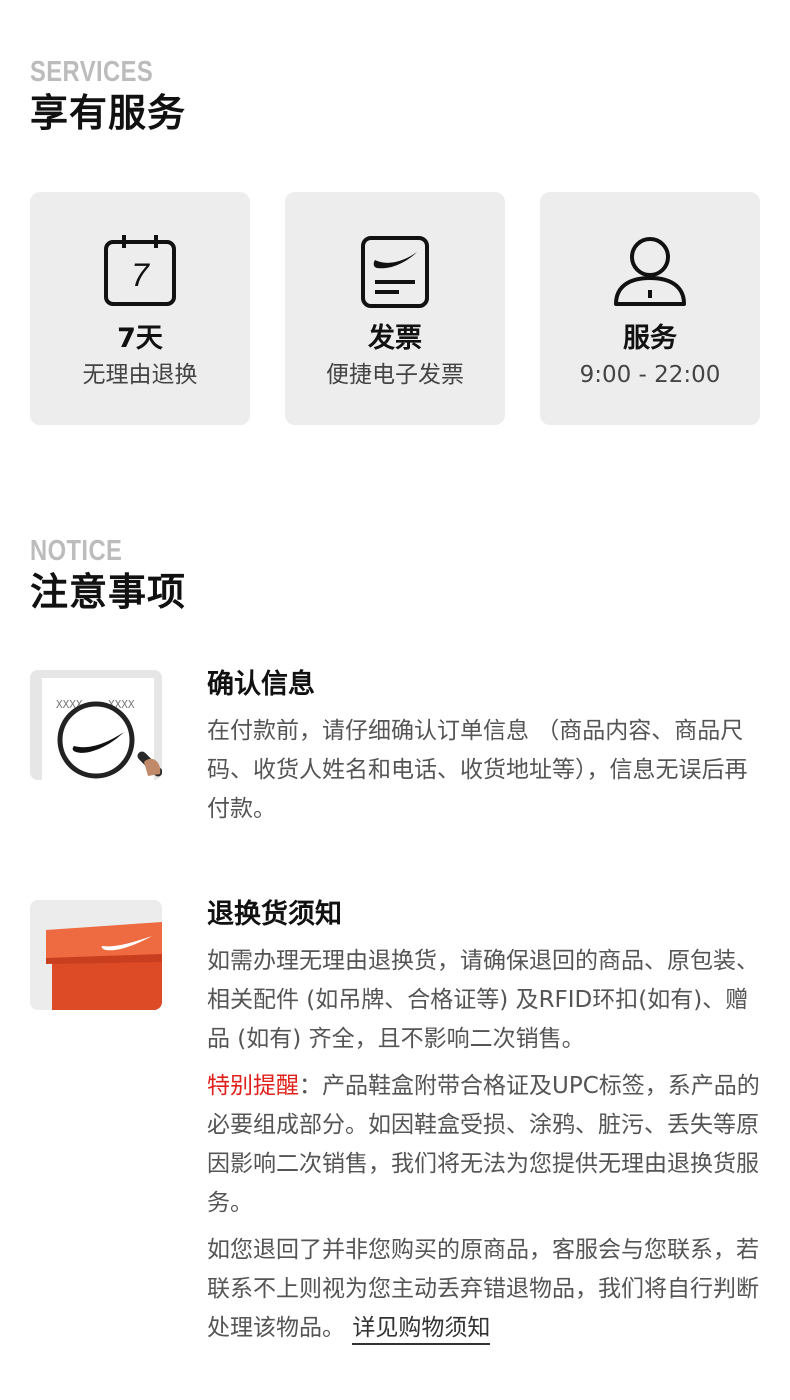  I want to click on shoebox-illustration, so click(96, 955).